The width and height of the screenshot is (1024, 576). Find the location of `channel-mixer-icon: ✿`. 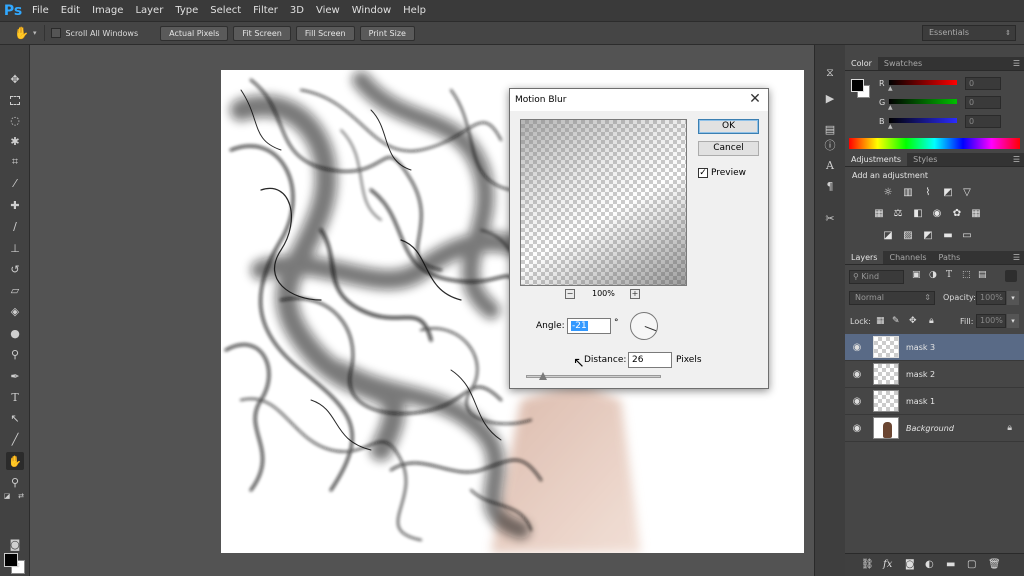

channel-mixer-icon: ✿ is located at coordinates (957, 213).